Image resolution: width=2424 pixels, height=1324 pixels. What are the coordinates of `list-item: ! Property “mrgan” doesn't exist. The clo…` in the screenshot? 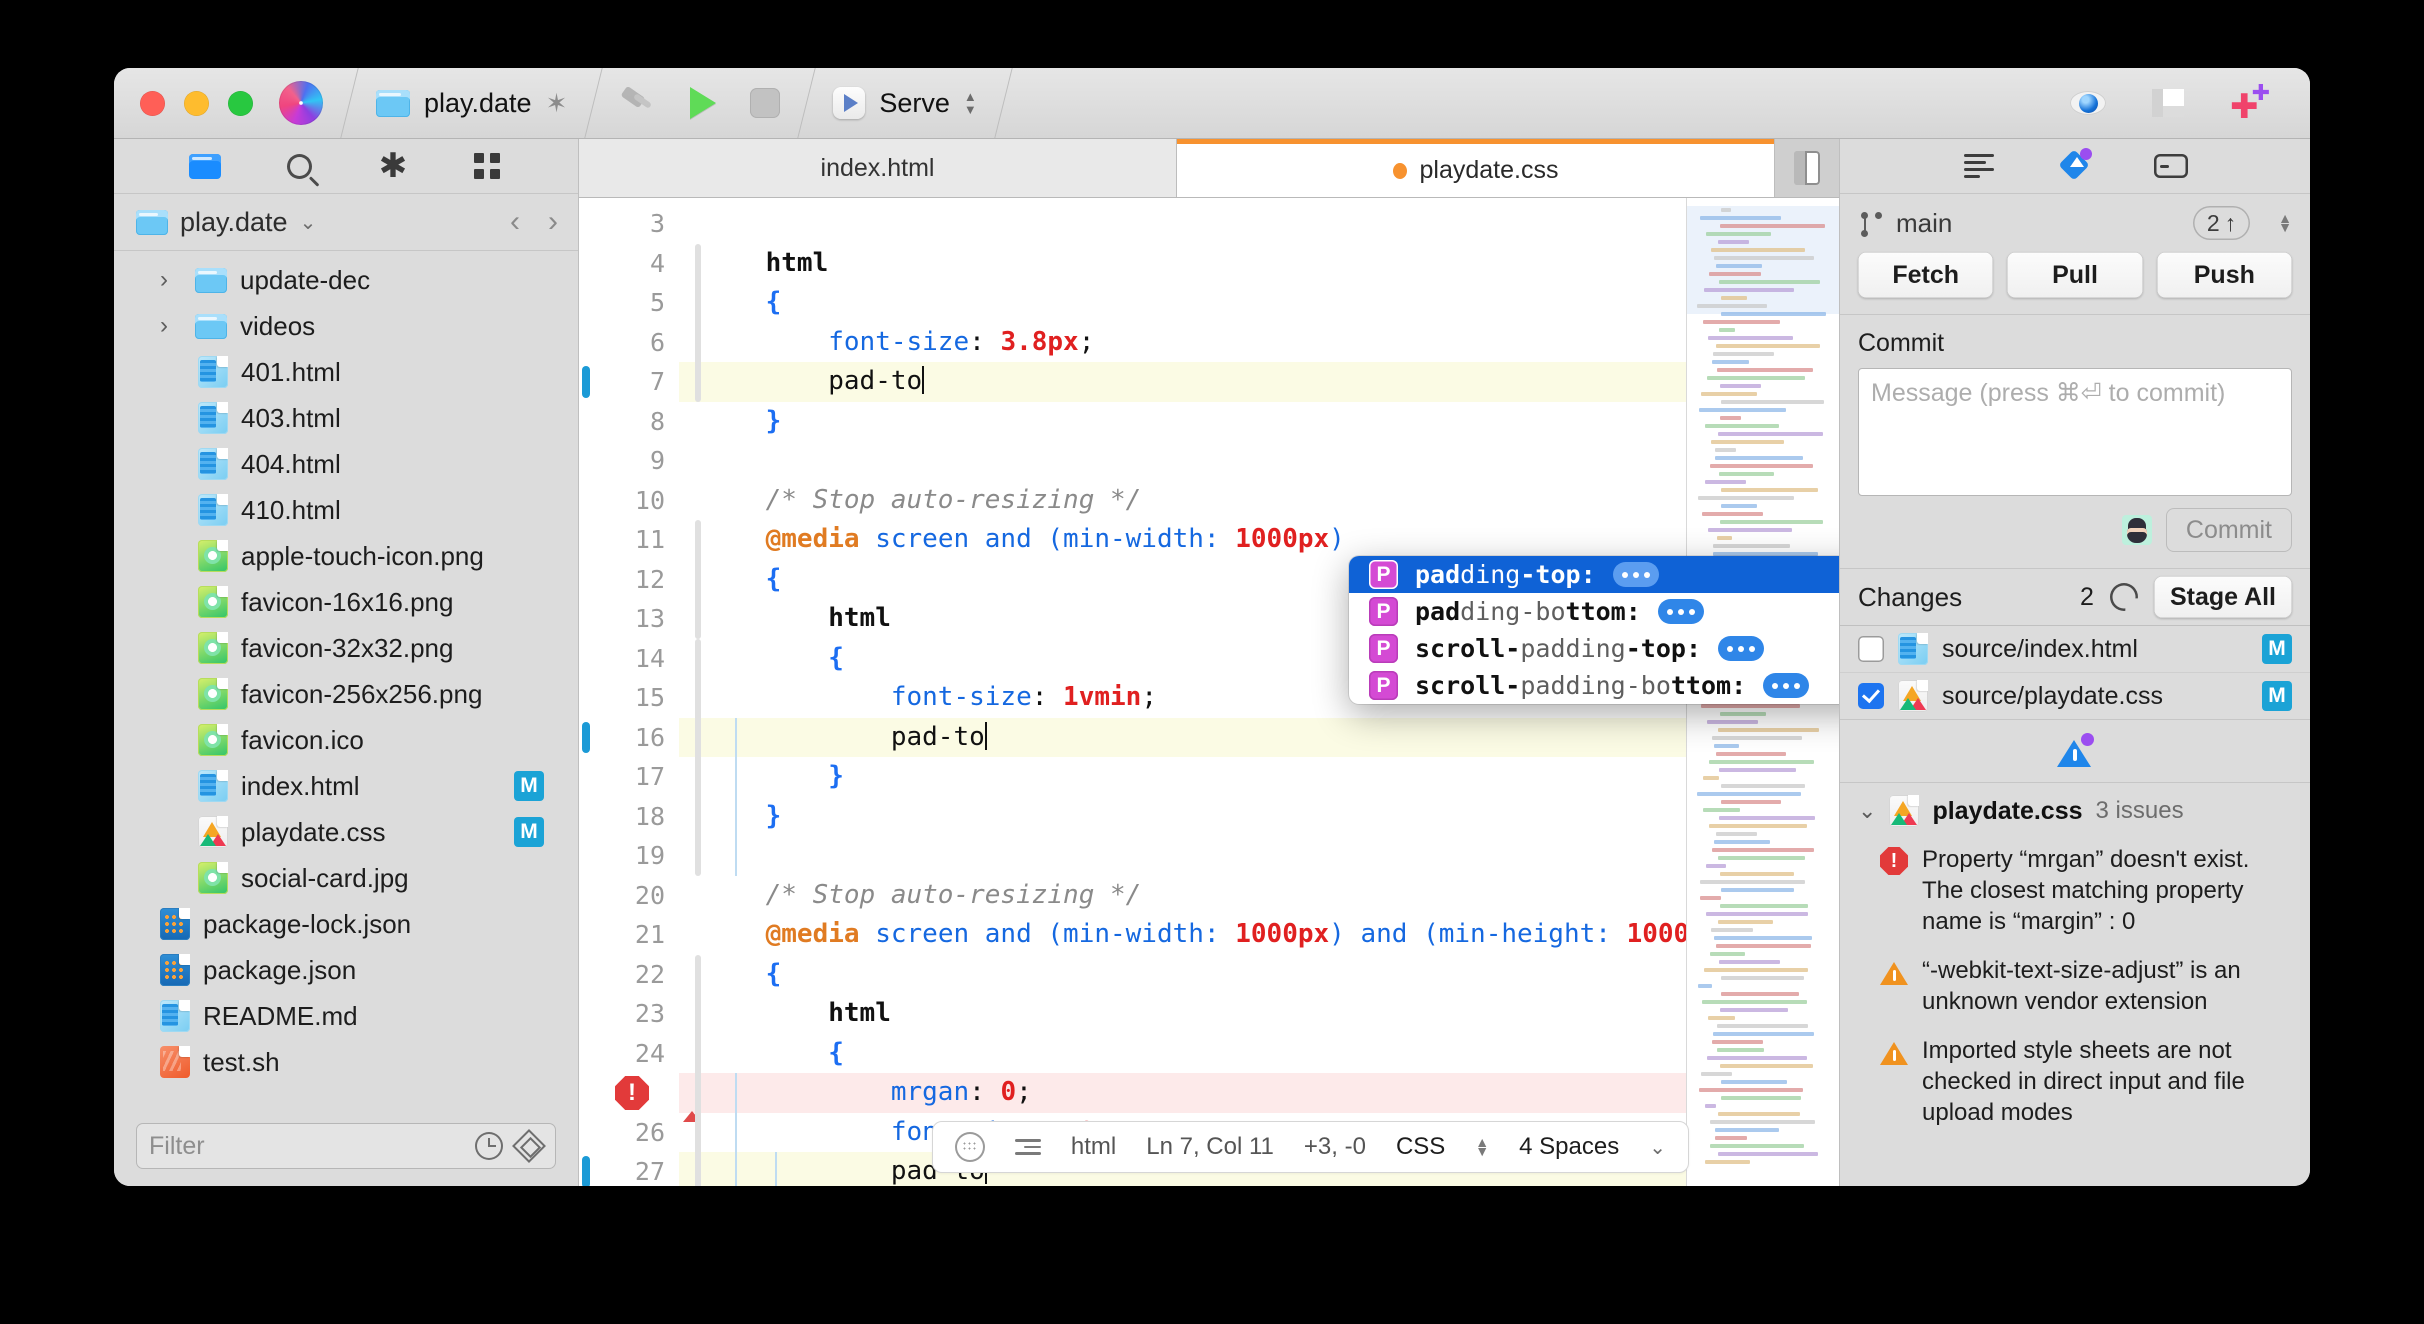 It's located at (2075, 890).